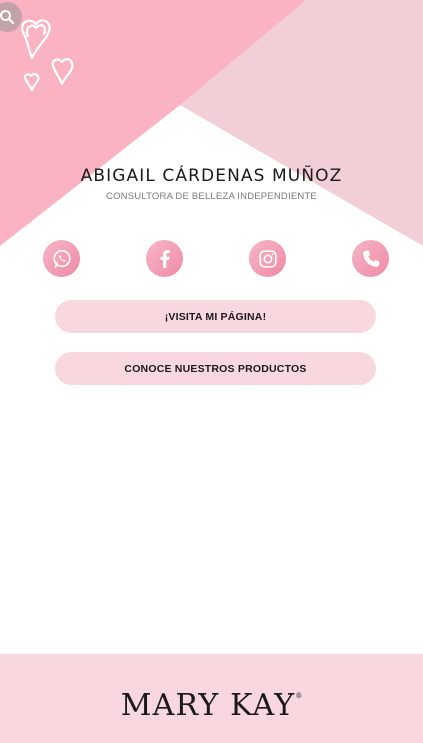  Describe the element at coordinates (208, 705) in the screenshot. I see `brand-name: MARY KAY` at that location.